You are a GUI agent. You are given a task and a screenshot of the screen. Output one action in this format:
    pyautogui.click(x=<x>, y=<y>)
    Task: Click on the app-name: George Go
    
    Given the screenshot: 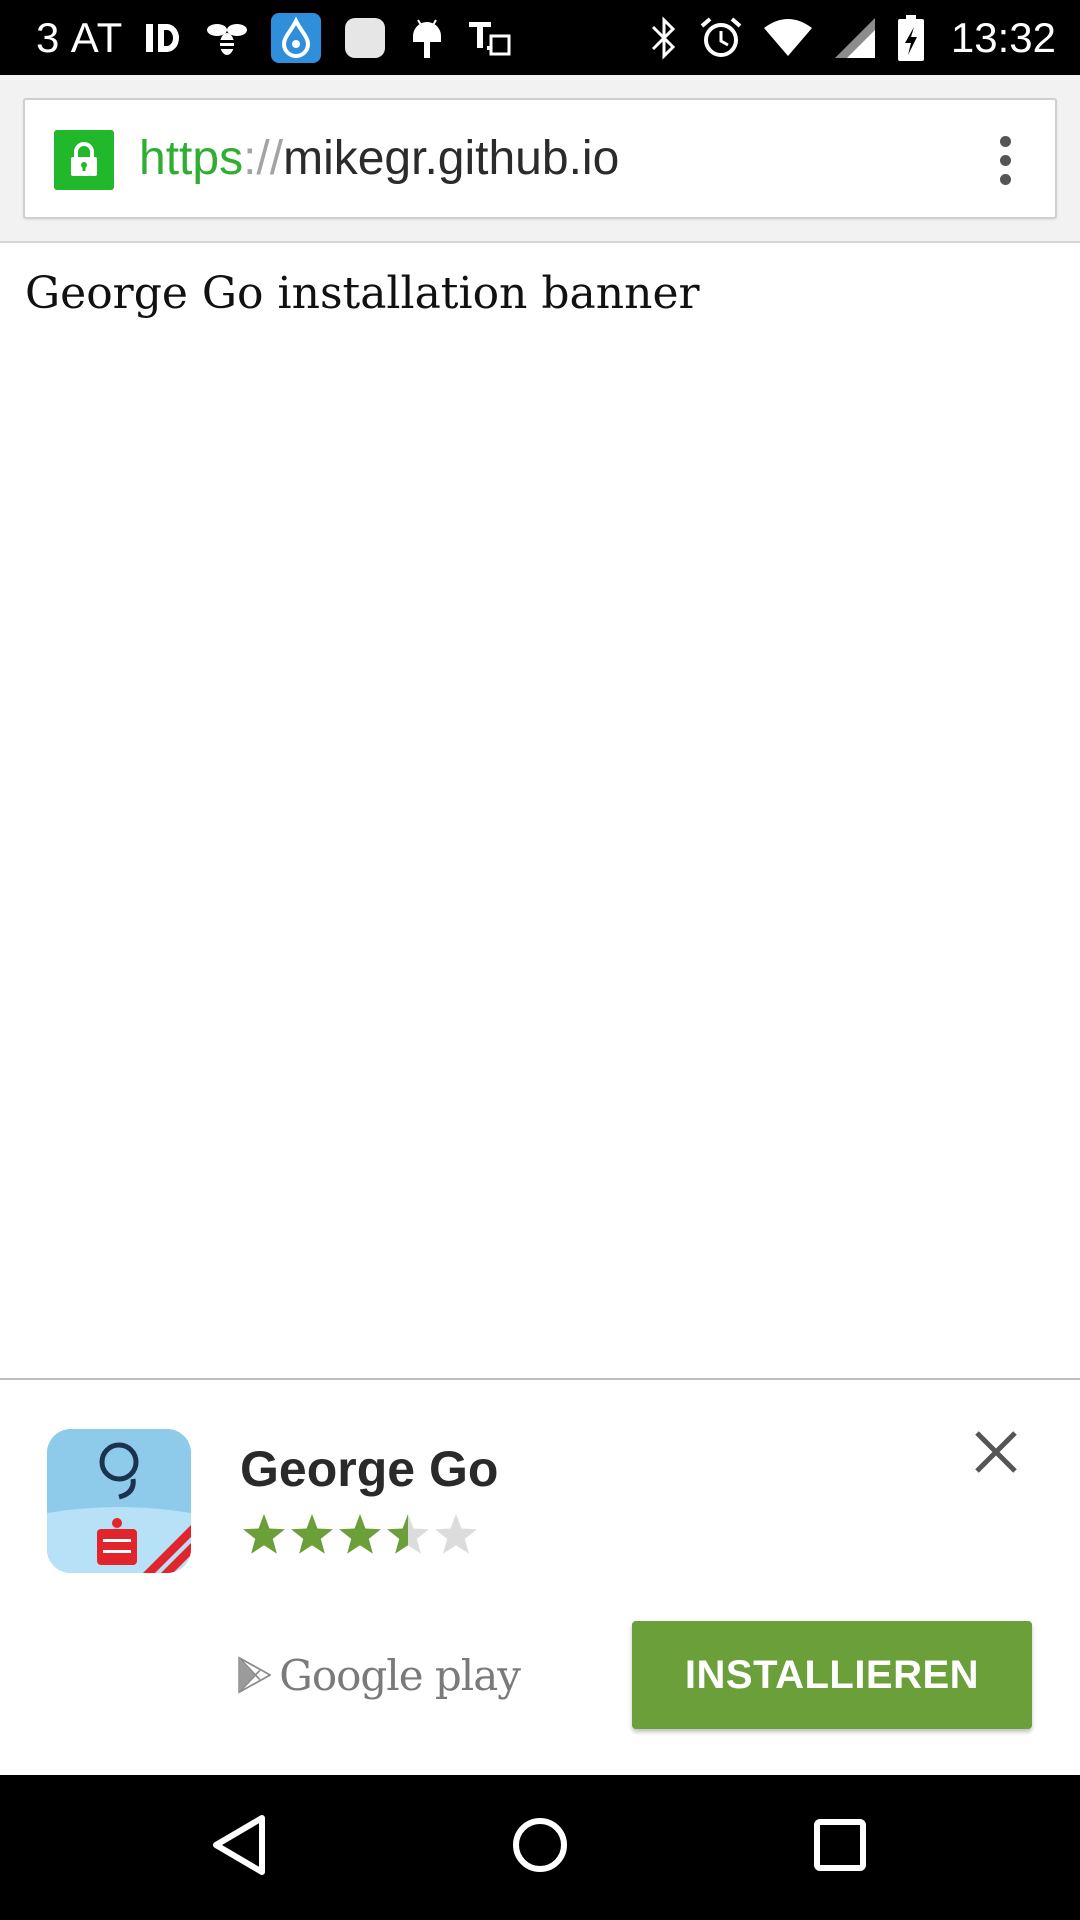 What is the action you would take?
    pyautogui.click(x=369, y=1469)
    